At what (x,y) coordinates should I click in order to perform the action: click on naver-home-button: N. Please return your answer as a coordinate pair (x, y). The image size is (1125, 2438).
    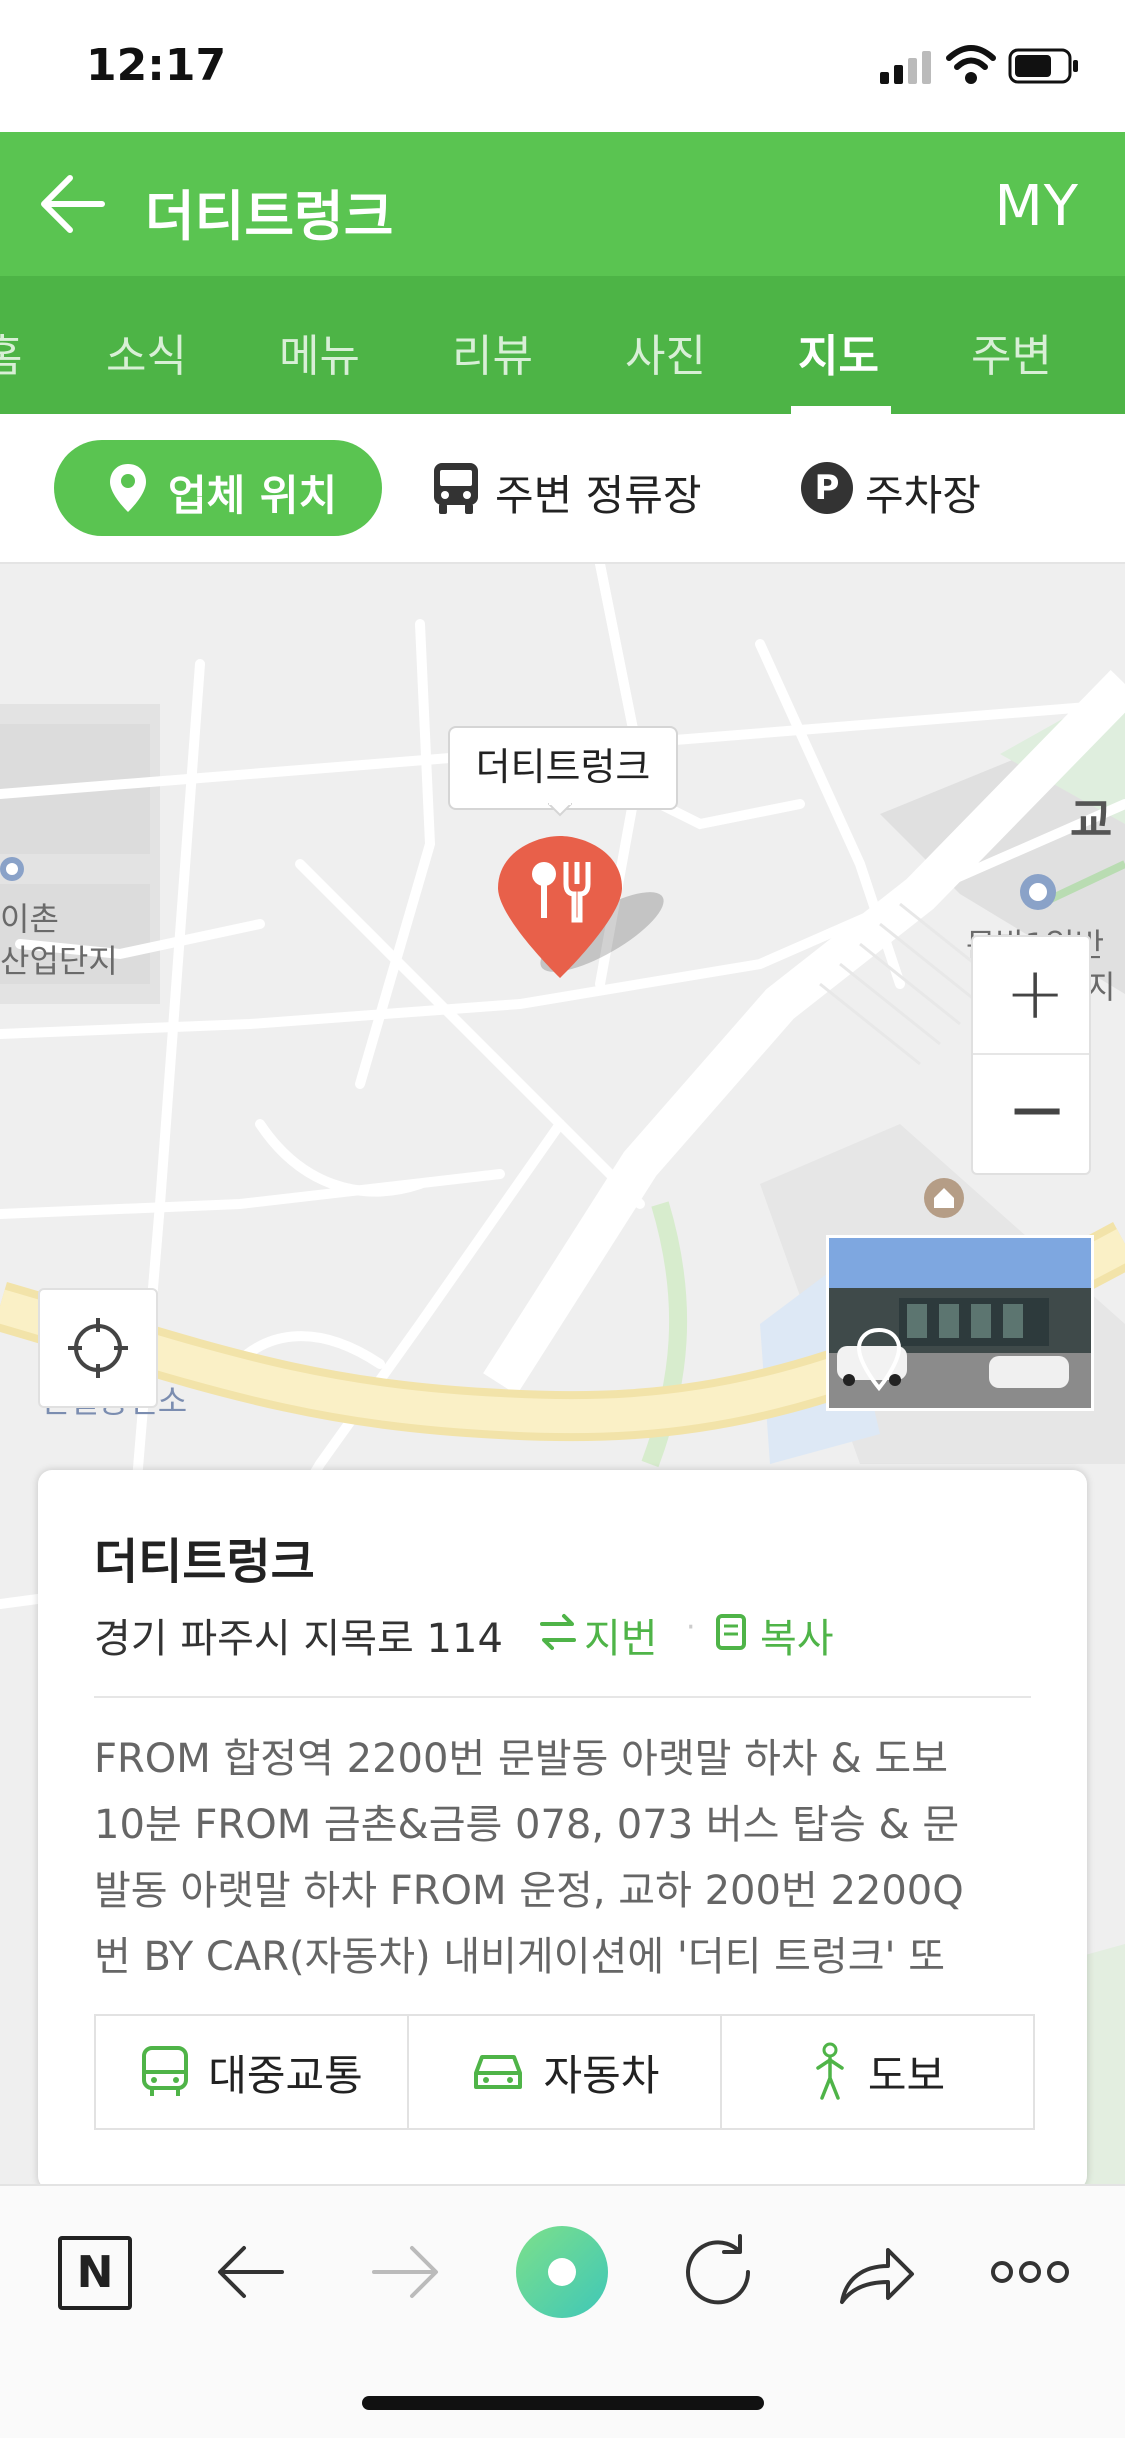
    Looking at the image, I should click on (94, 2272).